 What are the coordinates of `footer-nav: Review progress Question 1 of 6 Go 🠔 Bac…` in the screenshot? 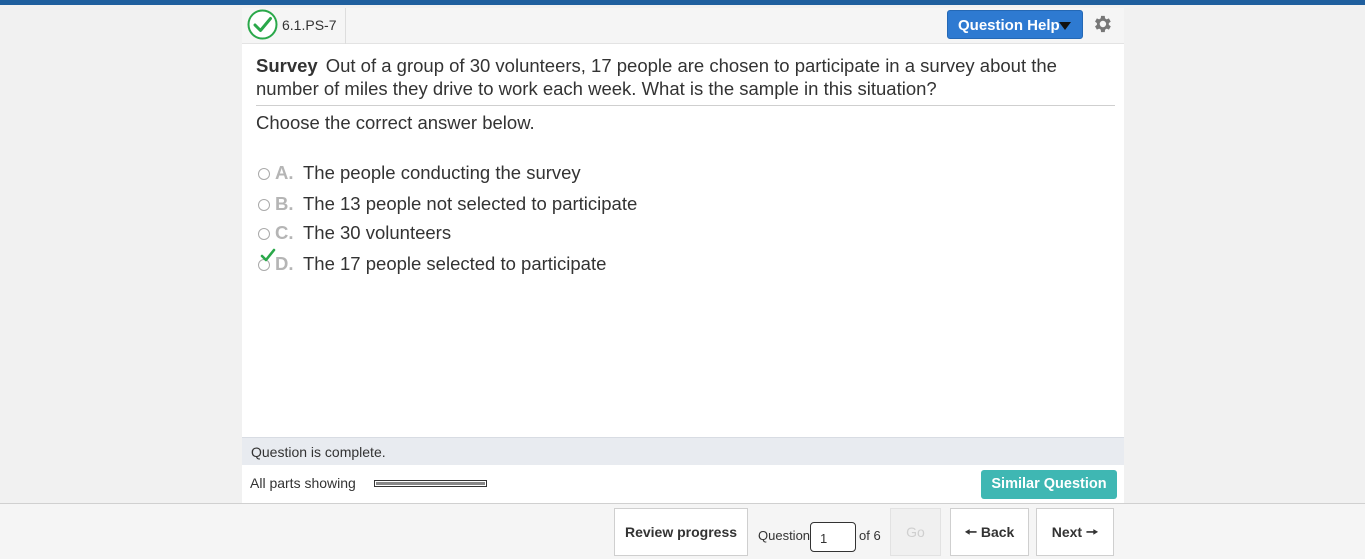 It's located at (682, 531).